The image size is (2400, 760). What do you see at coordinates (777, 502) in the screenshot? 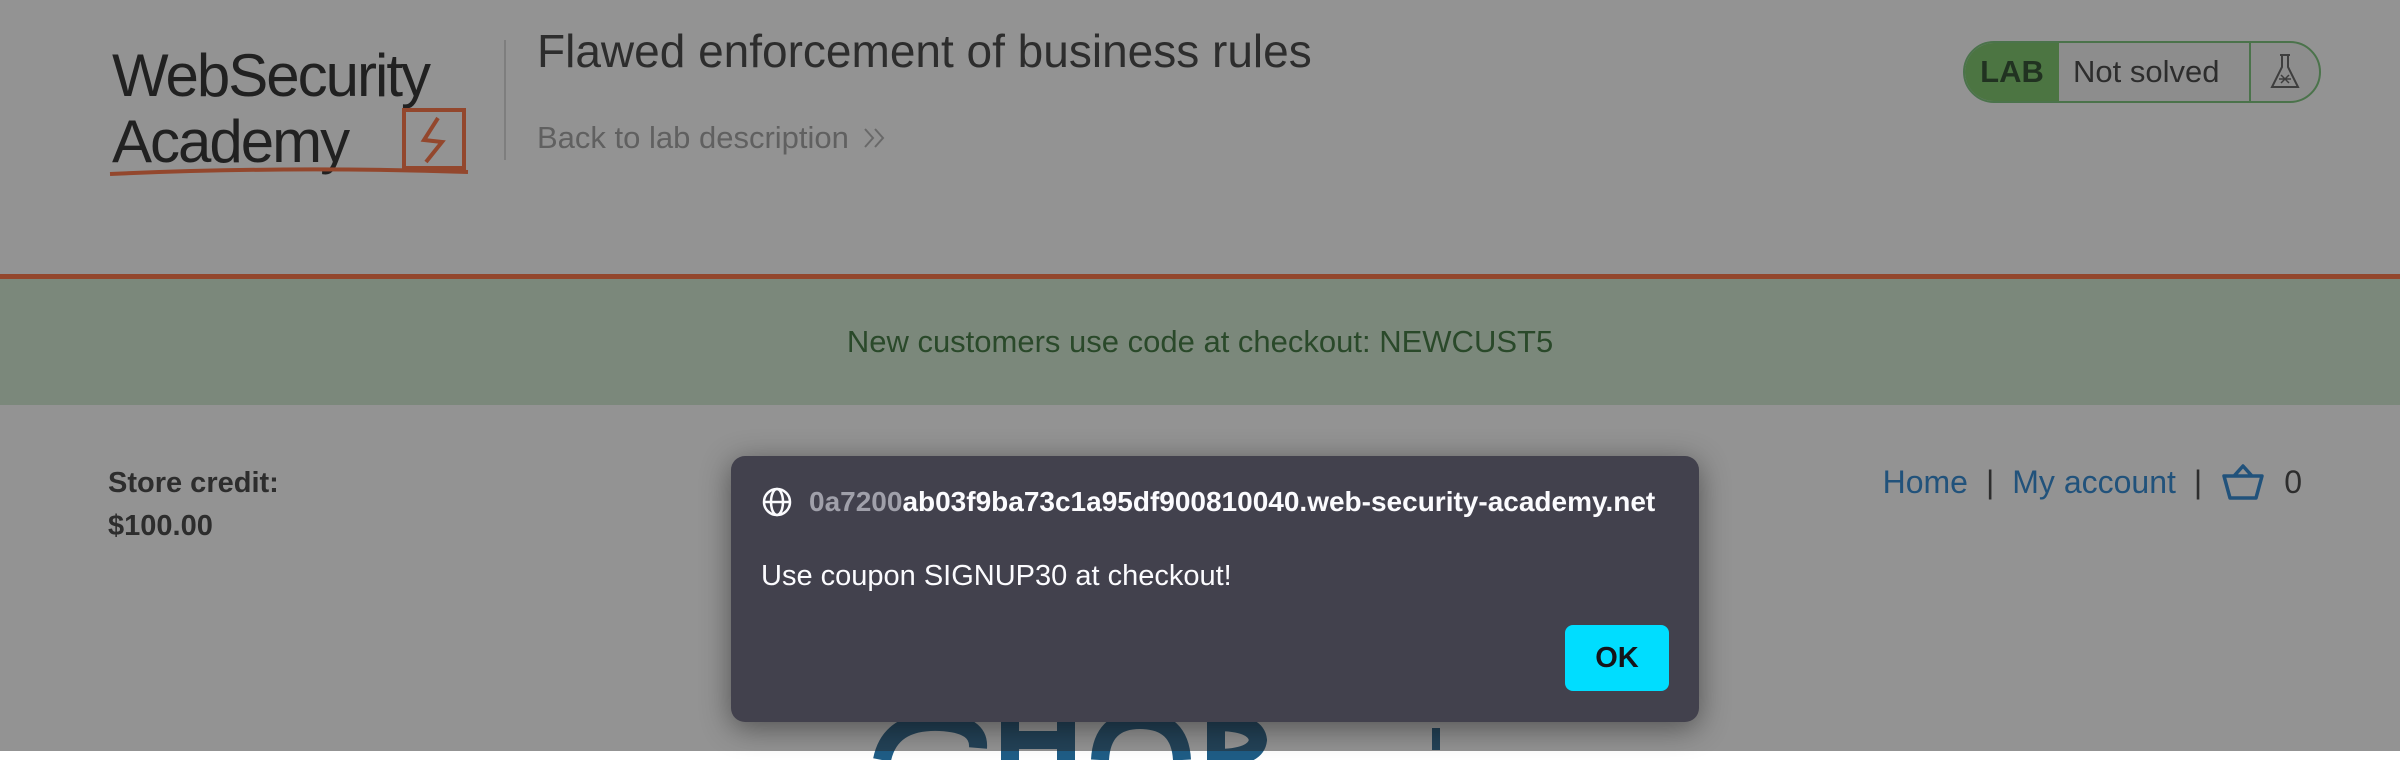
I see `globe-icon` at bounding box center [777, 502].